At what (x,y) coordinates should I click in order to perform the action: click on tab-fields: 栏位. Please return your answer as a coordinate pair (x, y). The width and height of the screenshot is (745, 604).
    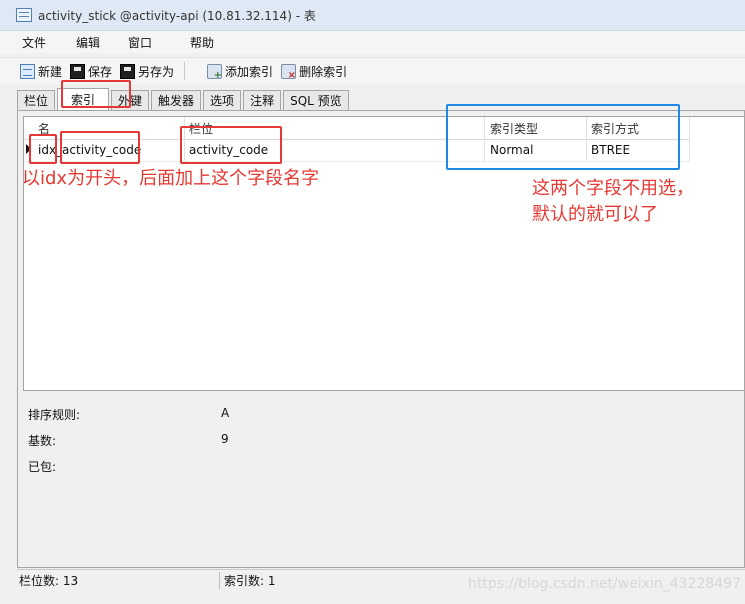
    Looking at the image, I should click on (36, 100).